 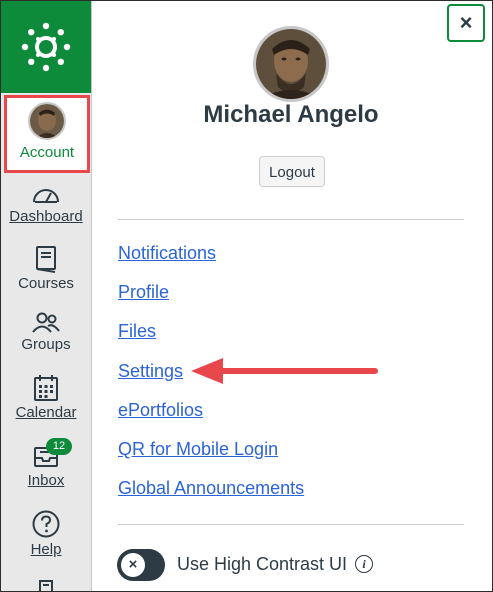 What do you see at coordinates (364, 564) in the screenshot?
I see `info-icon: i` at bounding box center [364, 564].